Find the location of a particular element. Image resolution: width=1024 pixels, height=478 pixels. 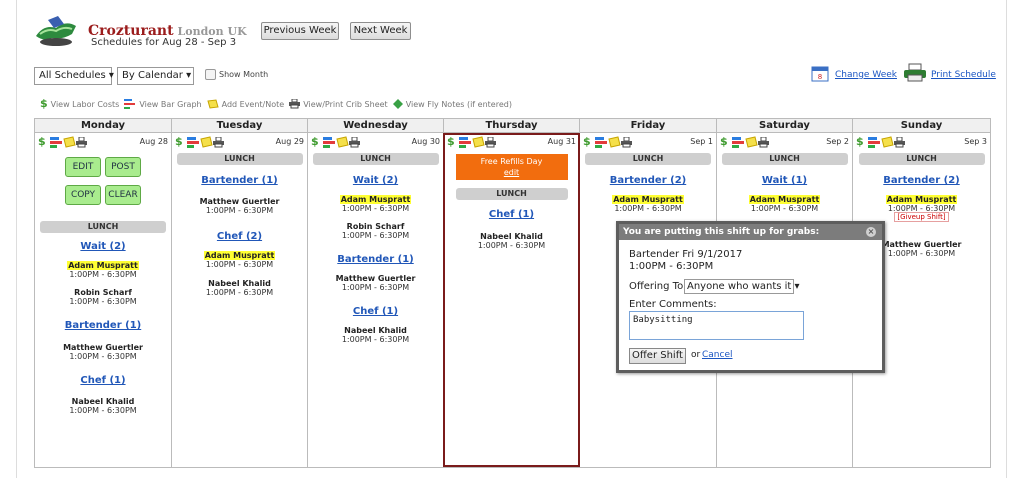

view-bar-graph-link: View Bar Graph is located at coordinates (163, 104).